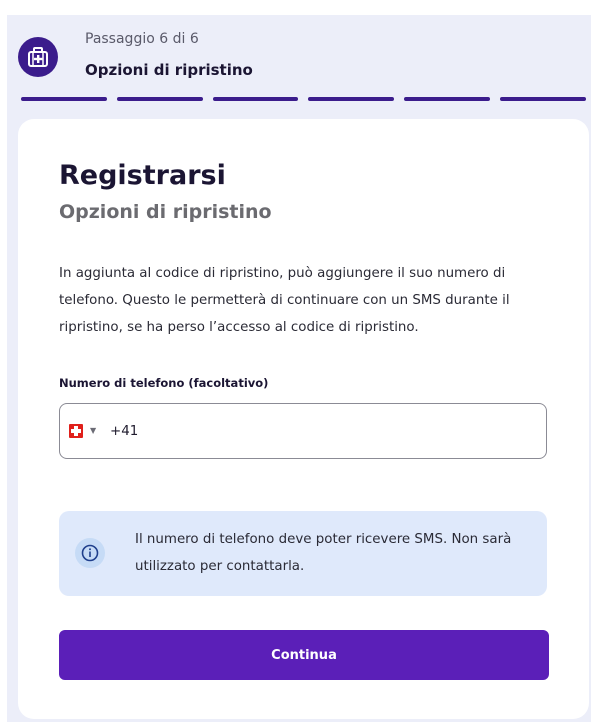 This screenshot has height=722, width=591. Describe the element at coordinates (142, 175) in the screenshot. I see `page-title: Registrarsi` at that location.